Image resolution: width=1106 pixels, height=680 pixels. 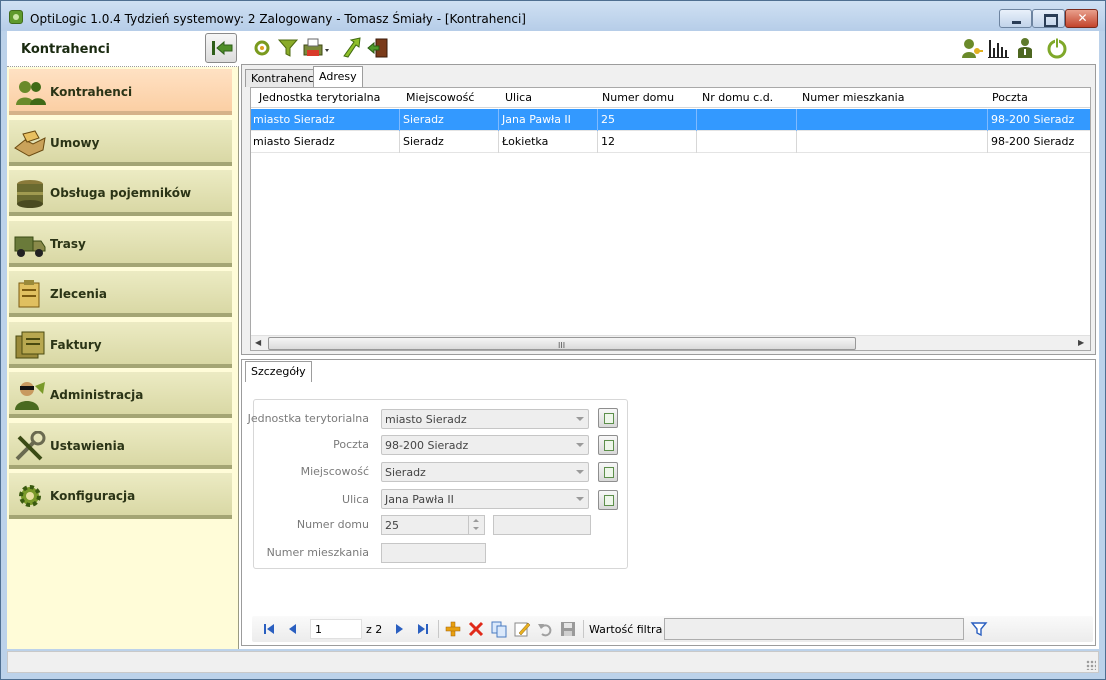 I want to click on next-record-icon, so click(x=399, y=629).